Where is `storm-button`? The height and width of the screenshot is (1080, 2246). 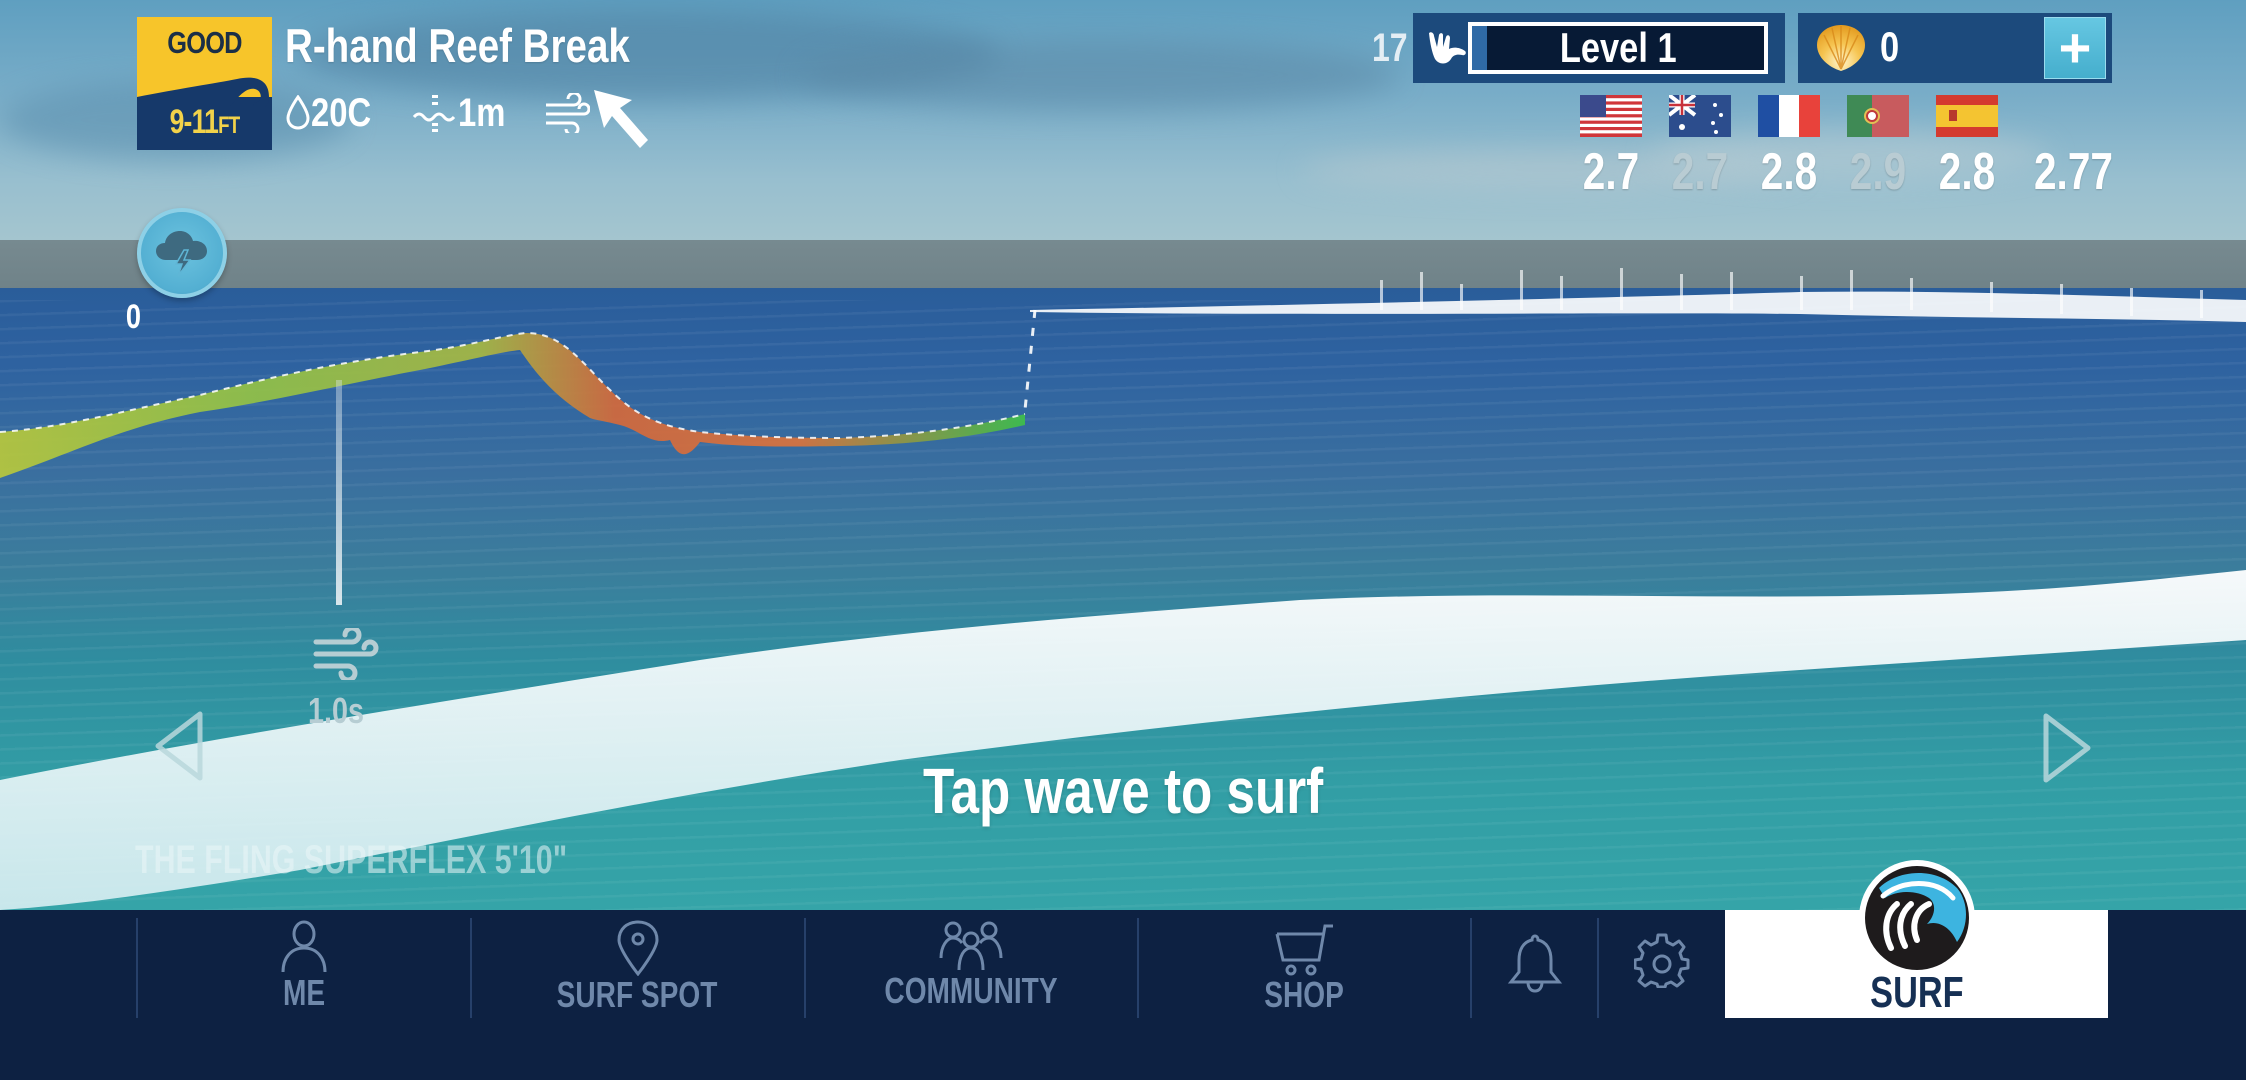 storm-button is located at coordinates (182, 253).